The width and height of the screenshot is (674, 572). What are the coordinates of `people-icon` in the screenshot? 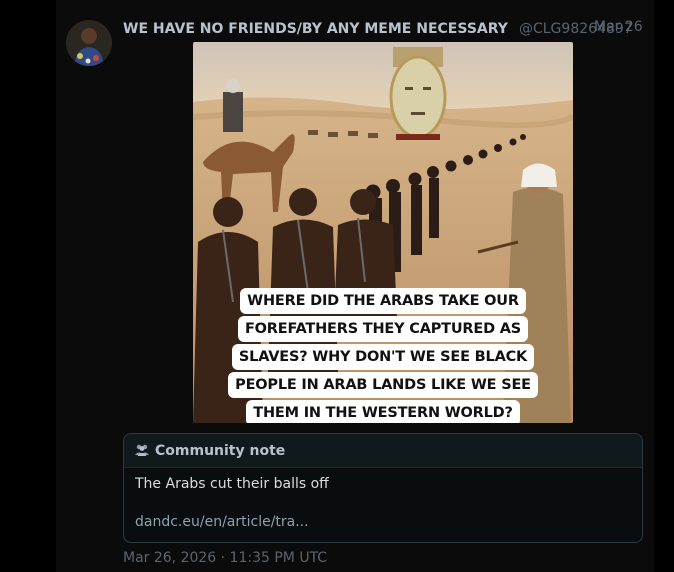 It's located at (142, 450).